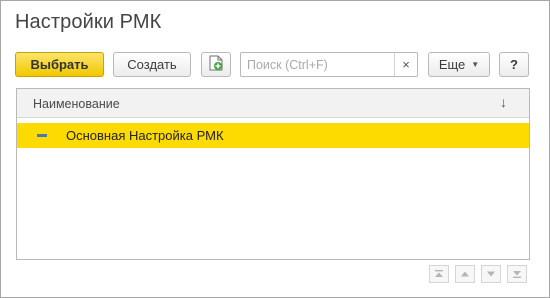  What do you see at coordinates (514, 64) in the screenshot?
I see `help-button: ?` at bounding box center [514, 64].